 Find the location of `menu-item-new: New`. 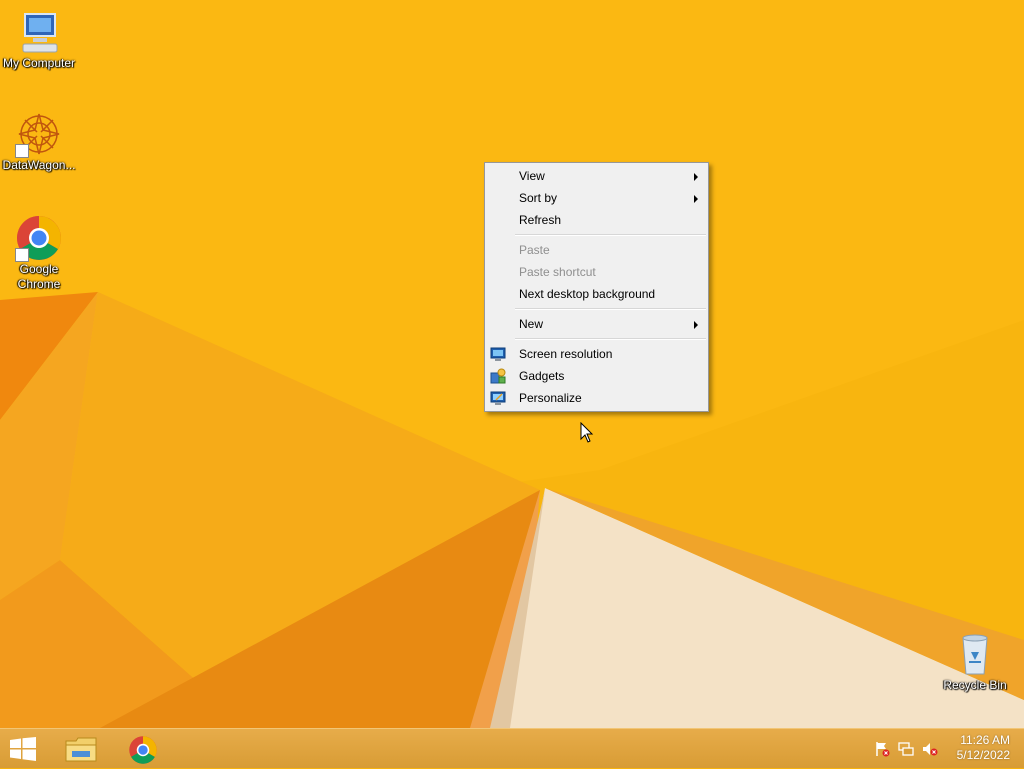

menu-item-new: New is located at coordinates (596, 324).